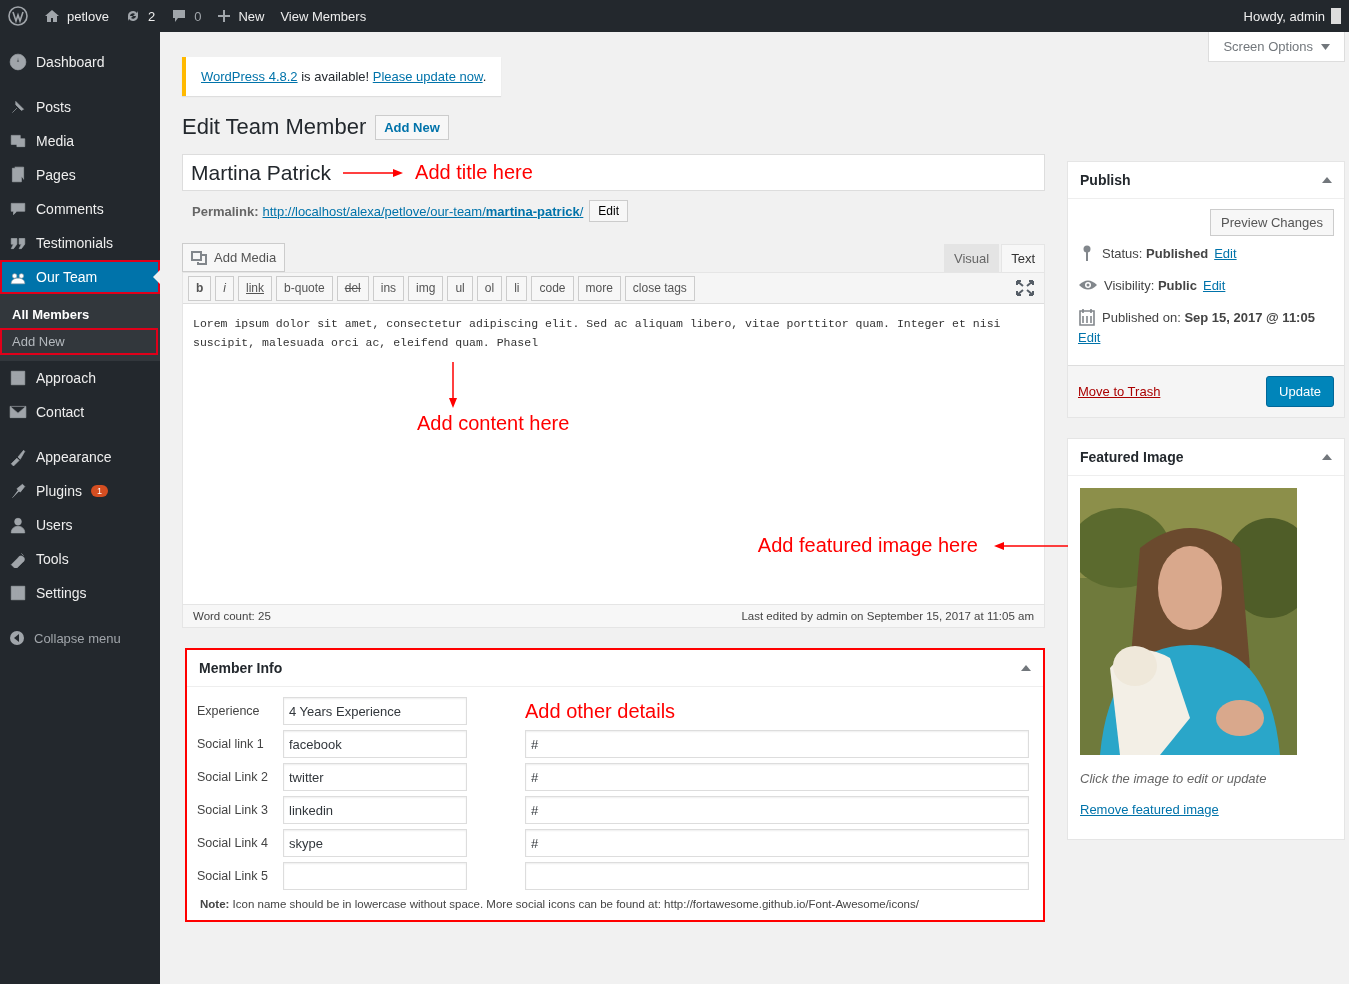 This screenshot has height=984, width=1349. What do you see at coordinates (375, 876) in the screenshot?
I see `icon-name-field` at bounding box center [375, 876].